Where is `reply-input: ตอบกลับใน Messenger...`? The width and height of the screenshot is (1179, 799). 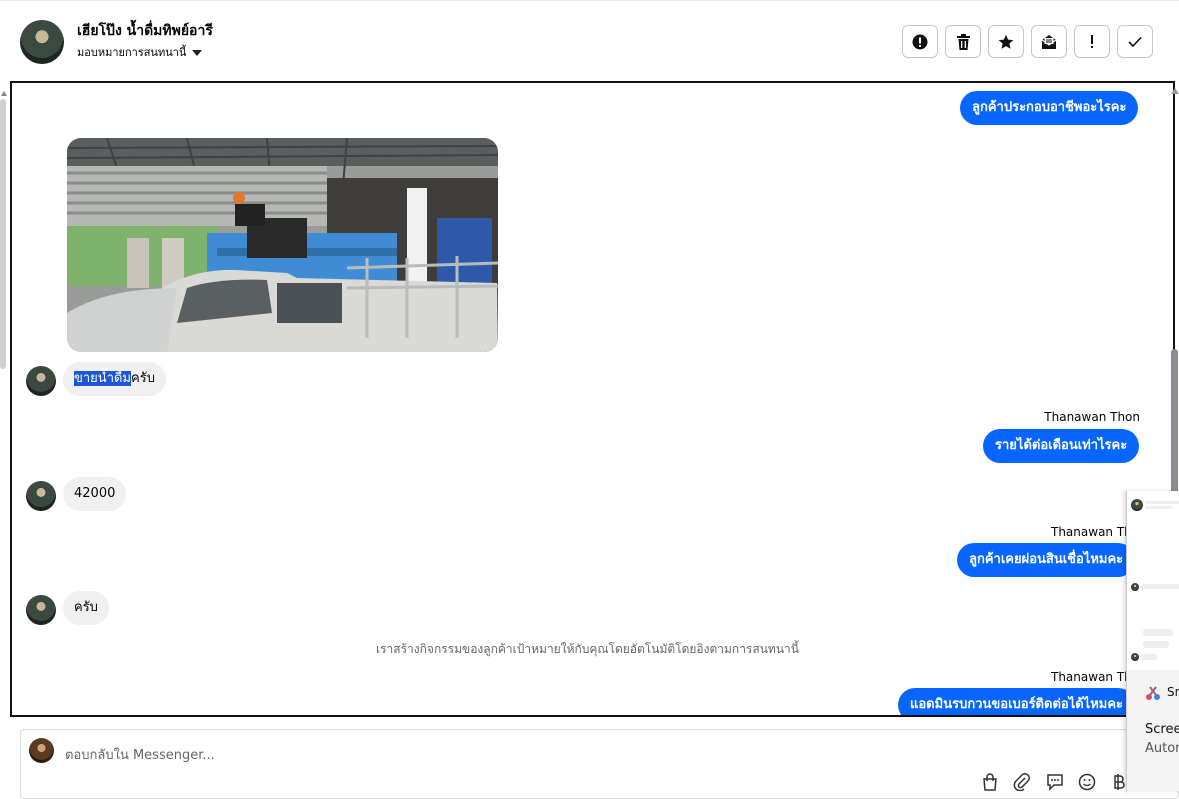
reply-input: ตอบกลับใน Messenger... is located at coordinates (140, 754).